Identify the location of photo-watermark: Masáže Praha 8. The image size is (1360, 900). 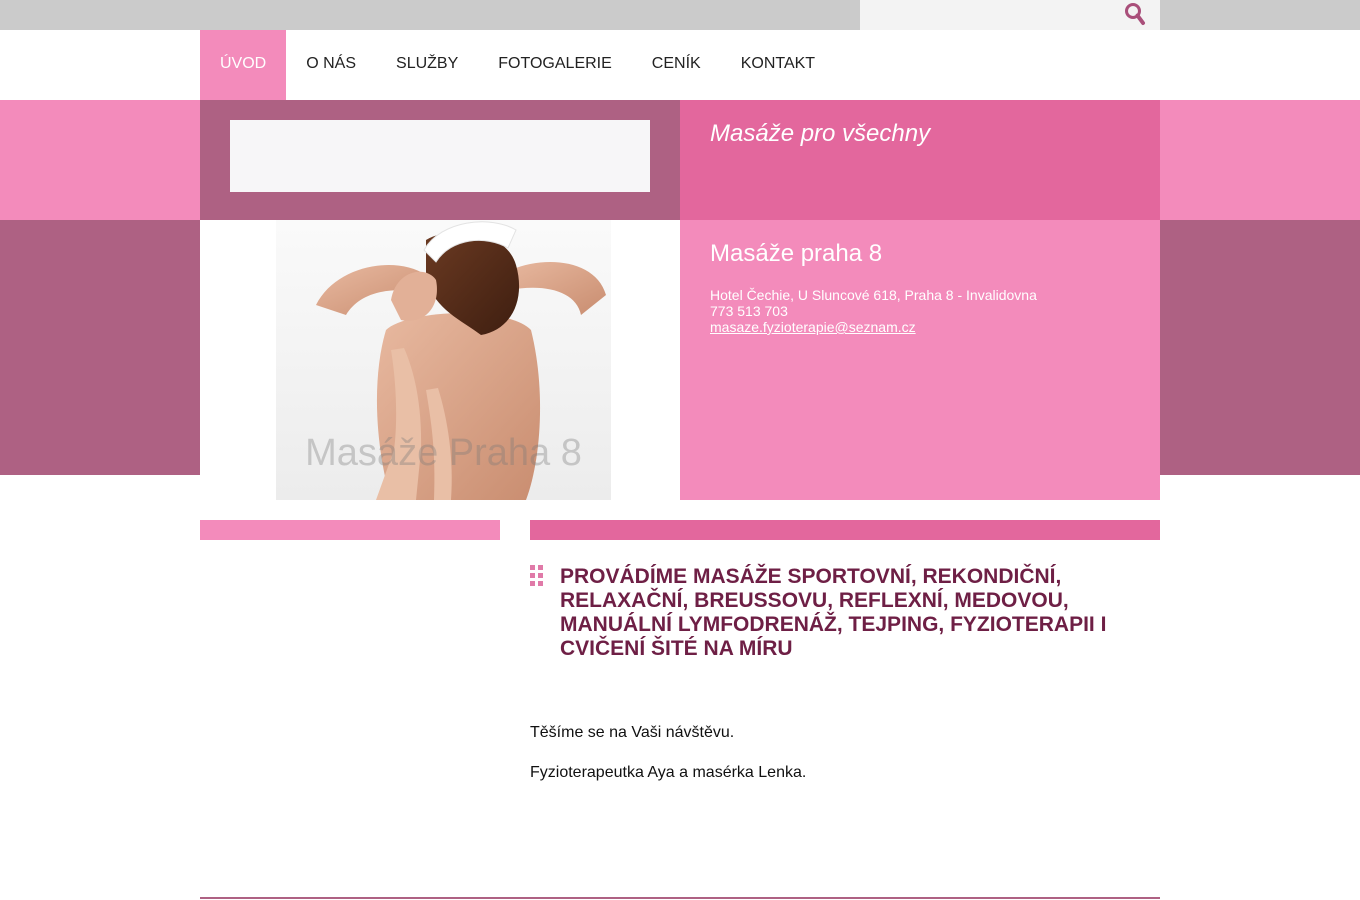
(443, 453).